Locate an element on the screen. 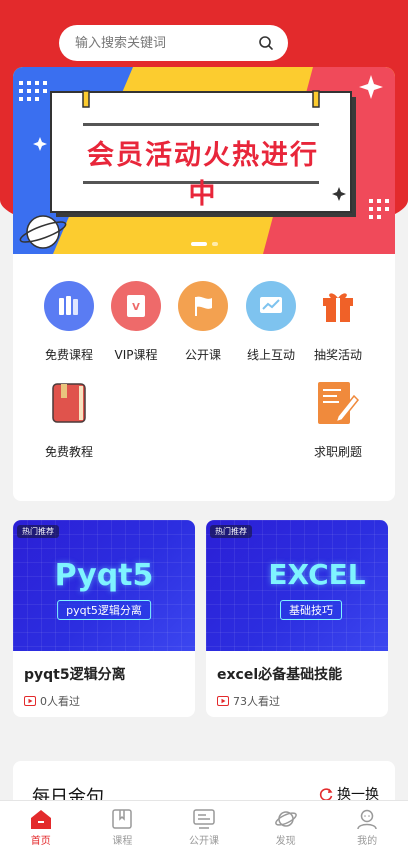 The width and height of the screenshot is (408, 849). tab-courses: 课程 is located at coordinates (123, 825).